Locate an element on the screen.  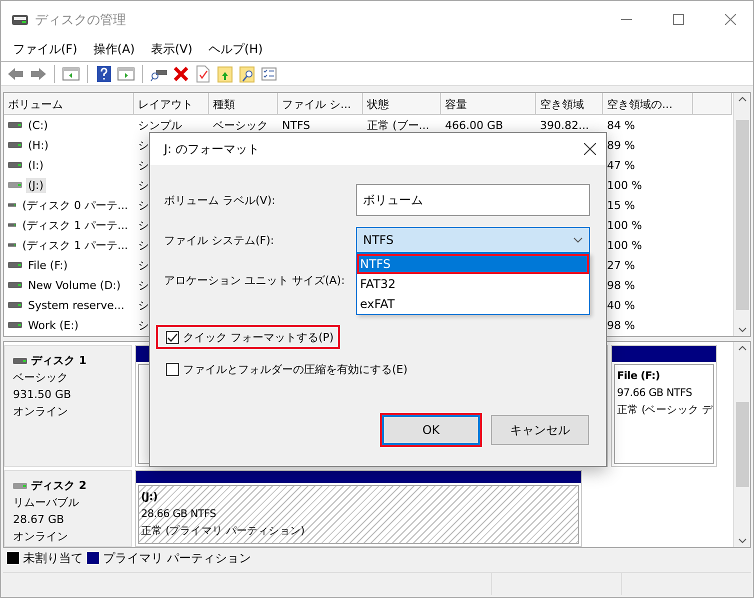
disk-info-panel: ディスク 1 ベーシック 931.50 GB オンライン is located at coordinates (68, 406).